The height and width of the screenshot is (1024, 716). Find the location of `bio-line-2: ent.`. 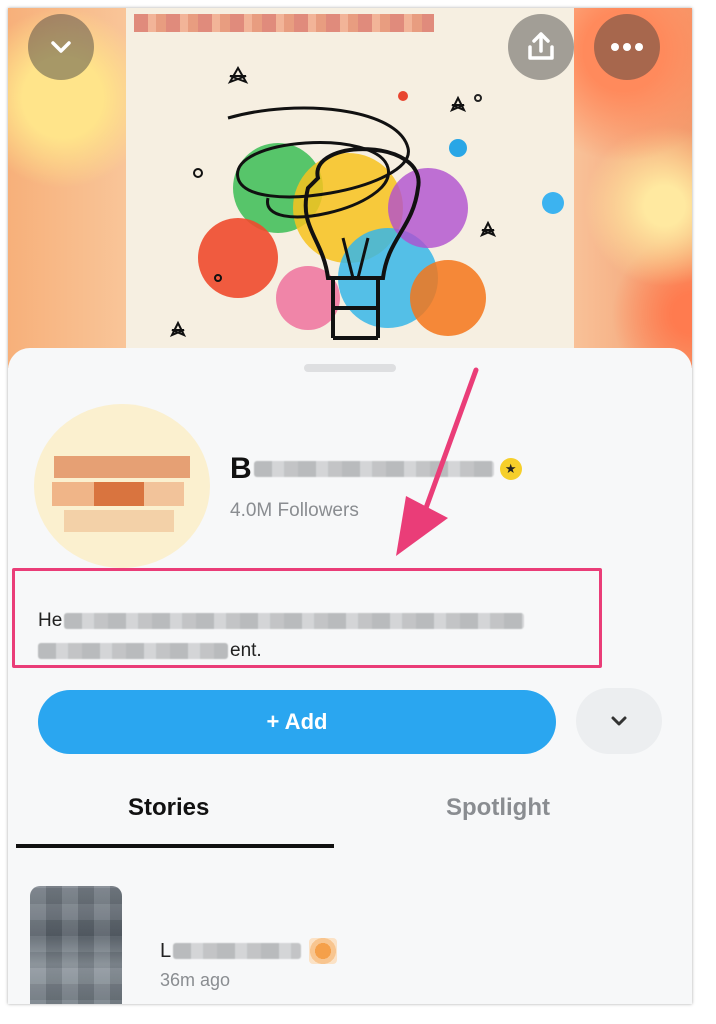

bio-line-2: ent. is located at coordinates (150, 651).